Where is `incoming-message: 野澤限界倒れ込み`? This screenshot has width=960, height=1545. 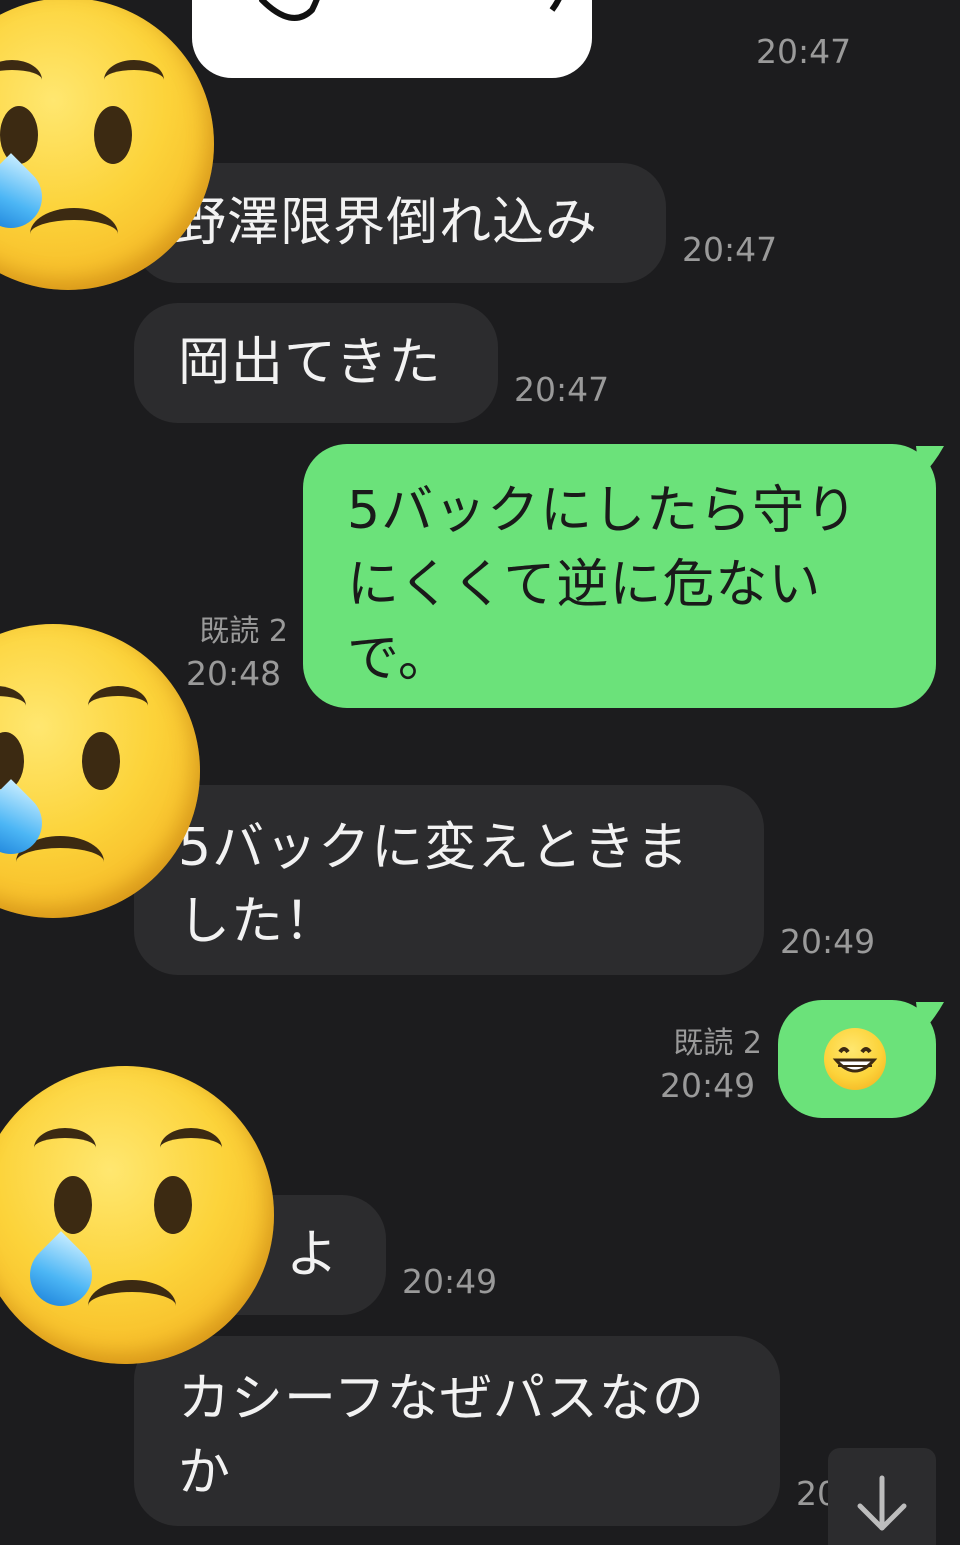 incoming-message: 野澤限界倒れ込み is located at coordinates (400, 223).